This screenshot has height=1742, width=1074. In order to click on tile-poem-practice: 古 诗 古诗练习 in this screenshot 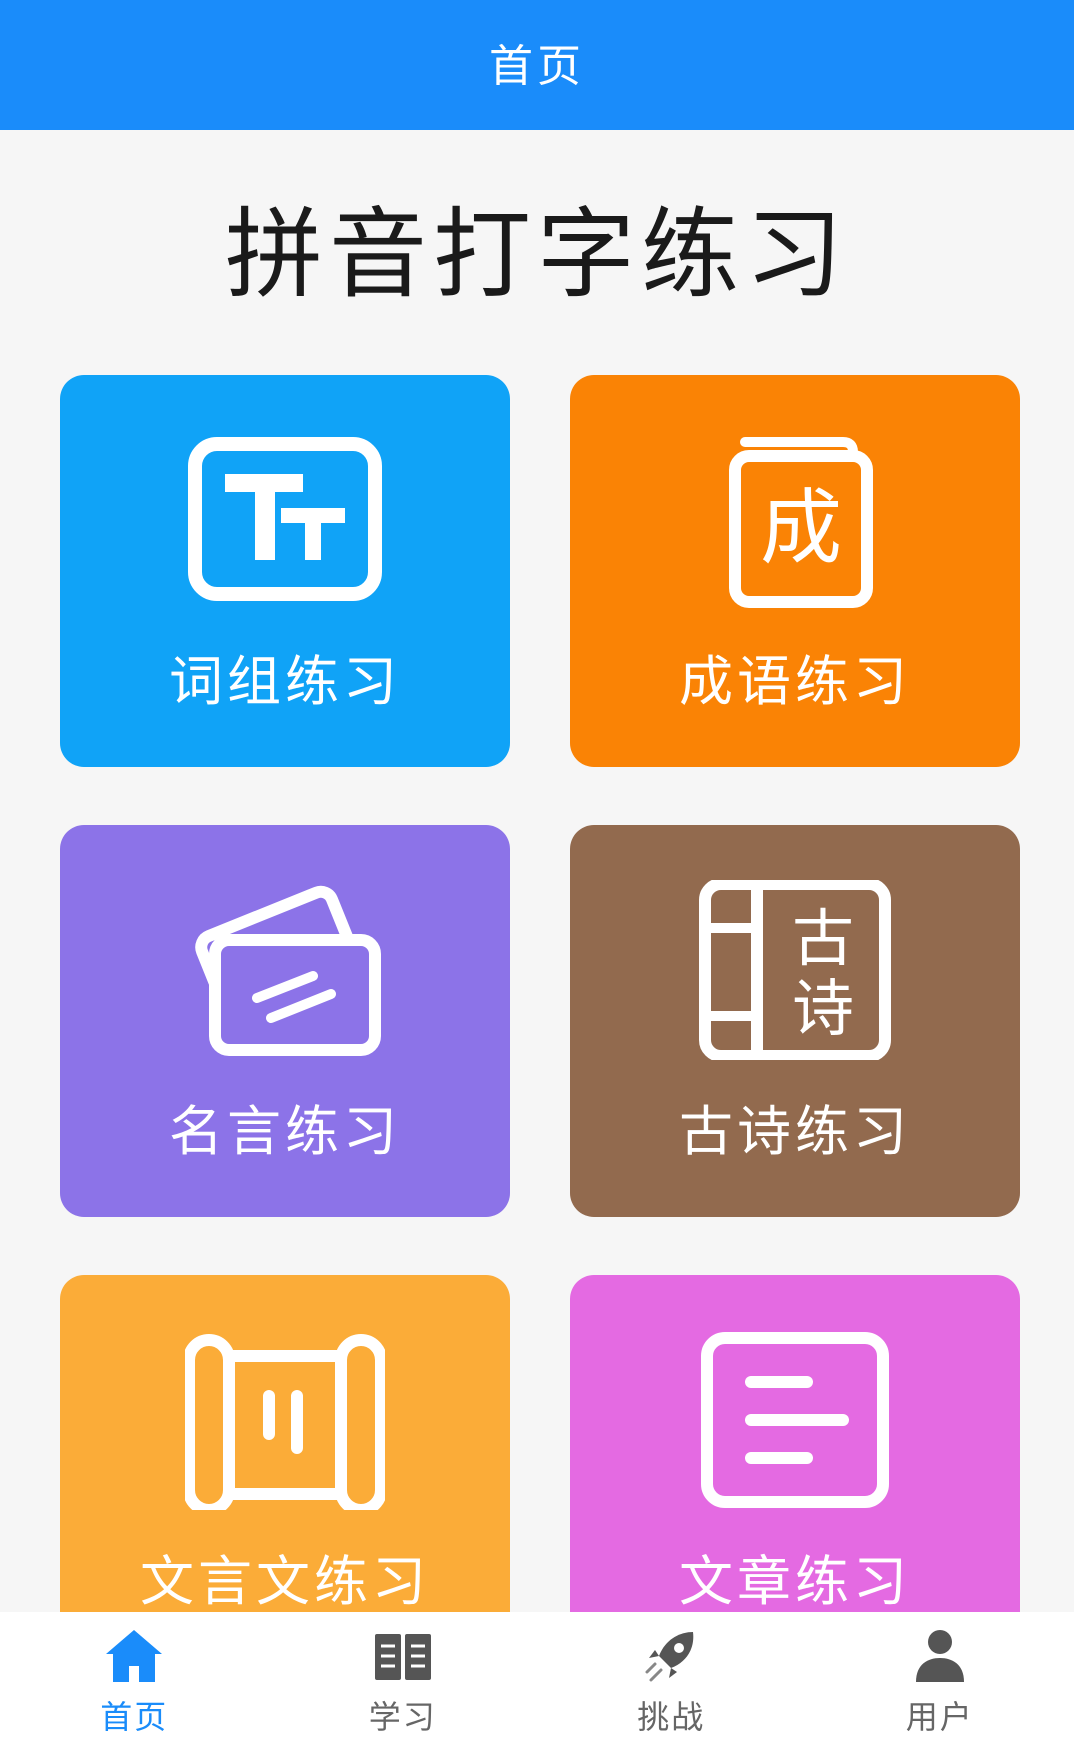, I will do `click(795, 1021)`.